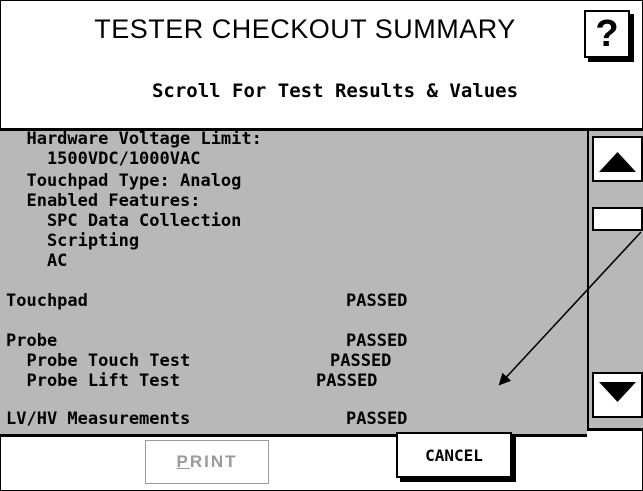 The image size is (643, 491). Describe the element at coordinates (98, 361) in the screenshot. I see `list-item-probe-touch: Probe Touch Test` at that location.